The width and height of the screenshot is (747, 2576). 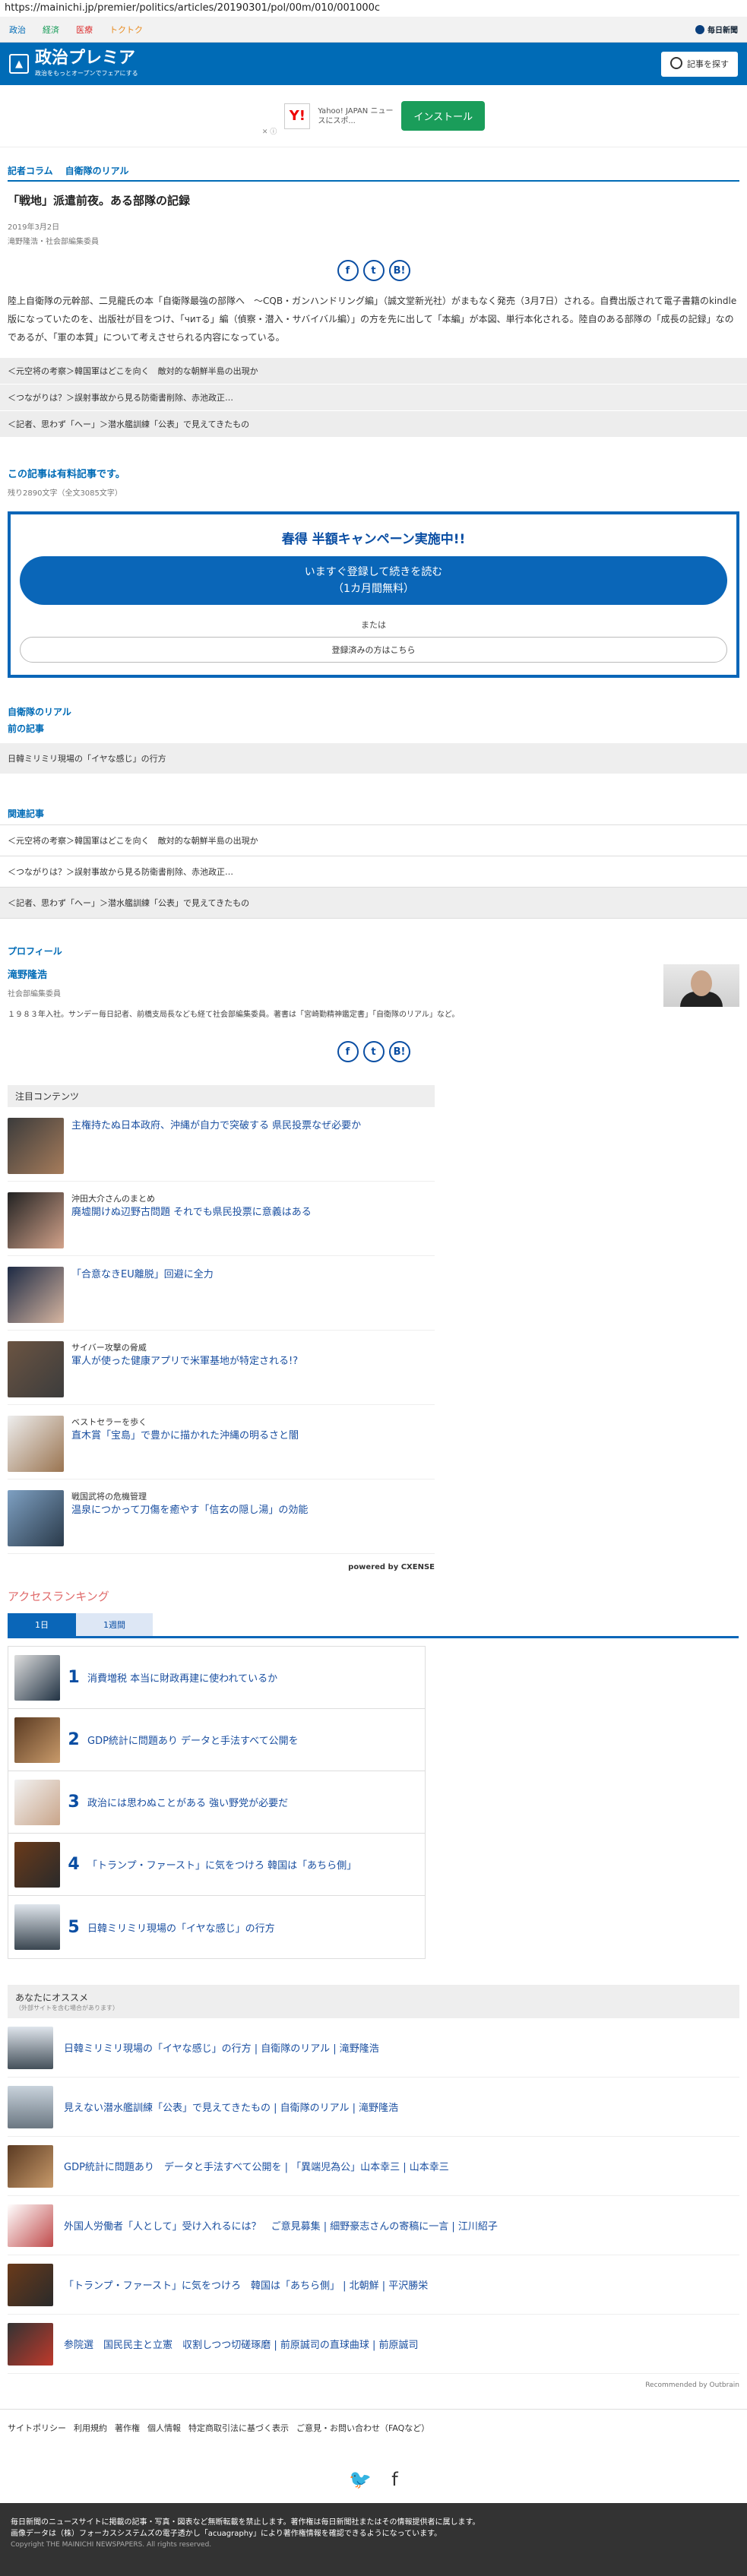 What do you see at coordinates (53, 242) in the screenshot?
I see `article-author: 滝野隆浩・社会部編集委員` at bounding box center [53, 242].